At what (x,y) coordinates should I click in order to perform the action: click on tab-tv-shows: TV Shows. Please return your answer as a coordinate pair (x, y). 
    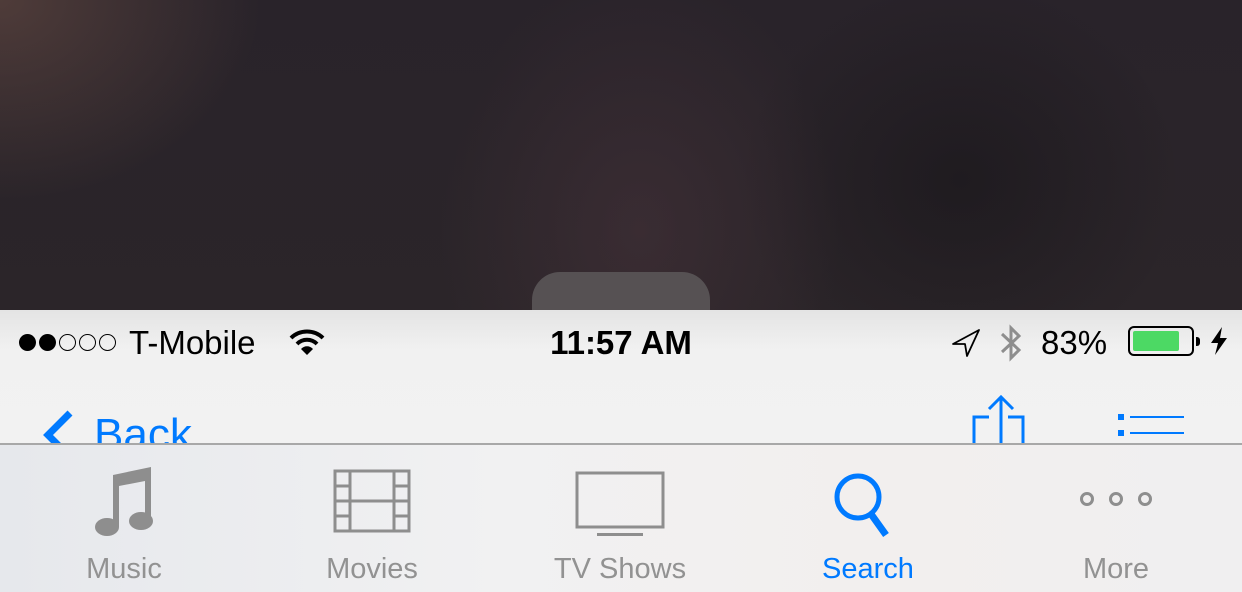
    Looking at the image, I should click on (620, 518).